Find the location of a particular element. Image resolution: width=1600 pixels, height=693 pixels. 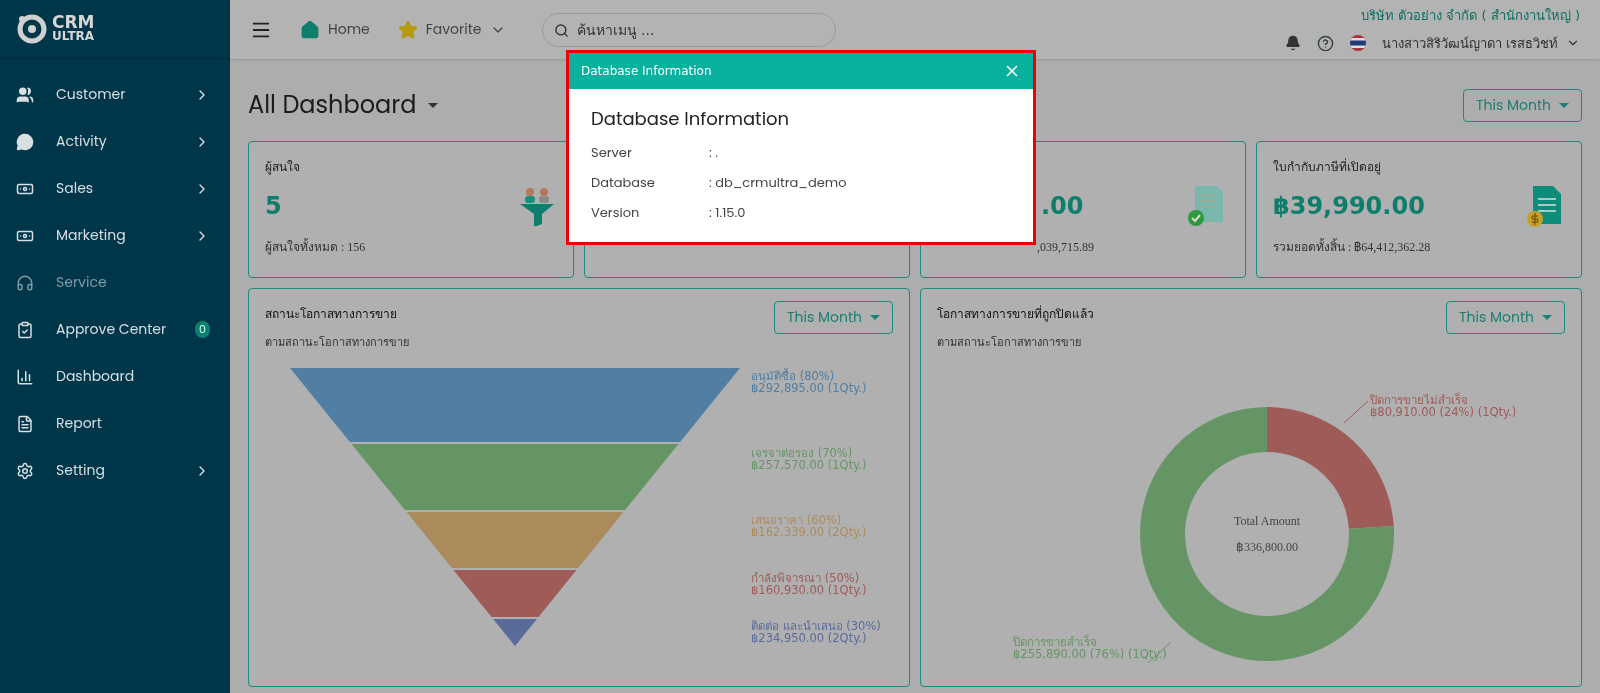

sidebar-label: Dashboard is located at coordinates (96, 376).